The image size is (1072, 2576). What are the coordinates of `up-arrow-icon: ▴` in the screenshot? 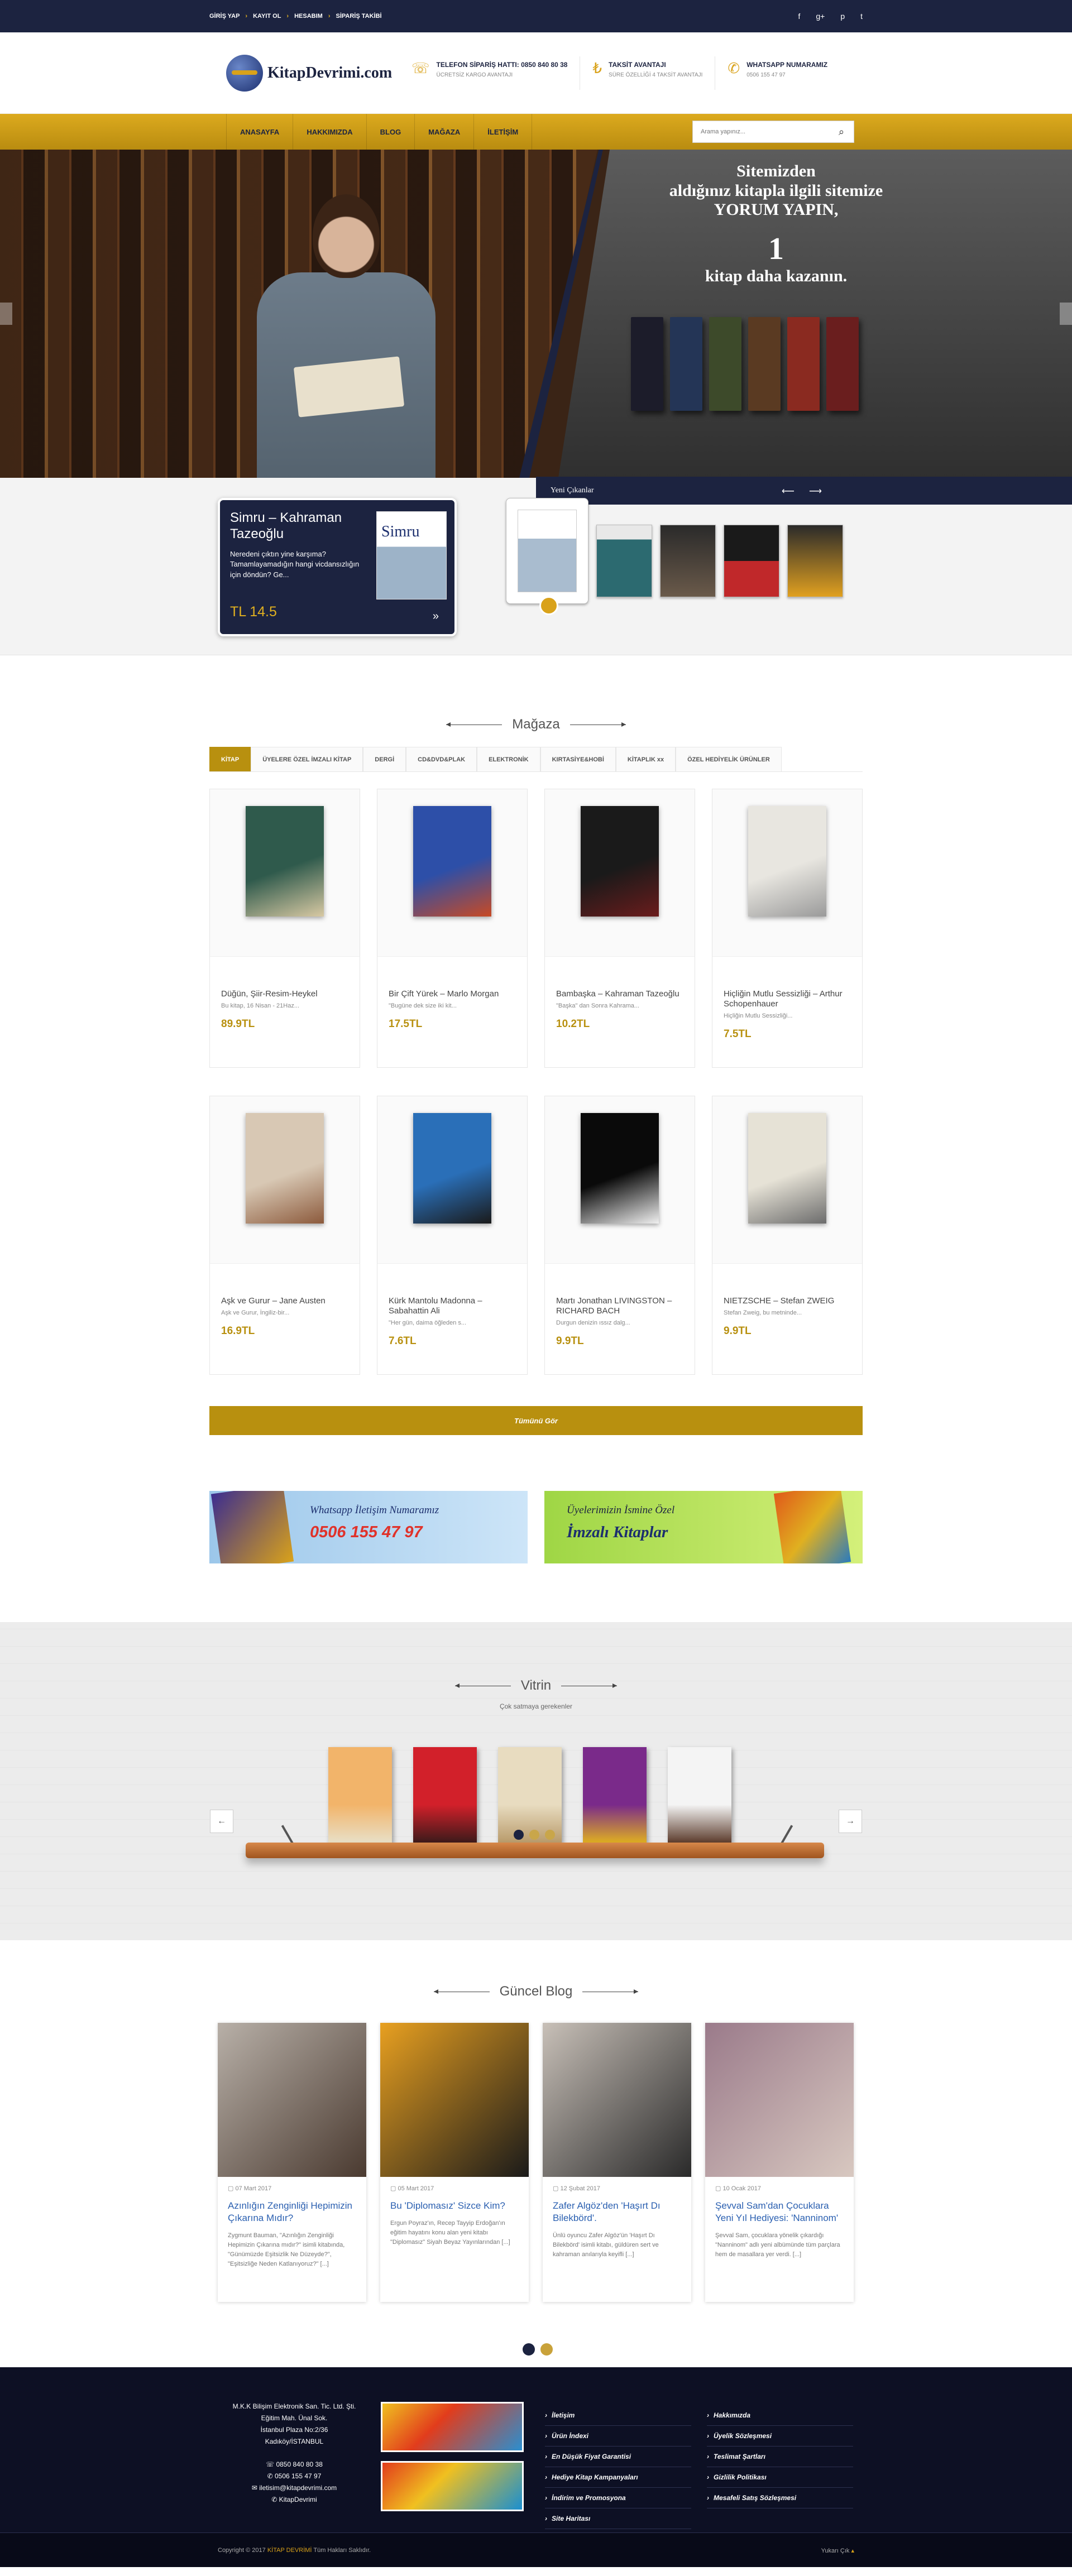 It's located at (852, 2550).